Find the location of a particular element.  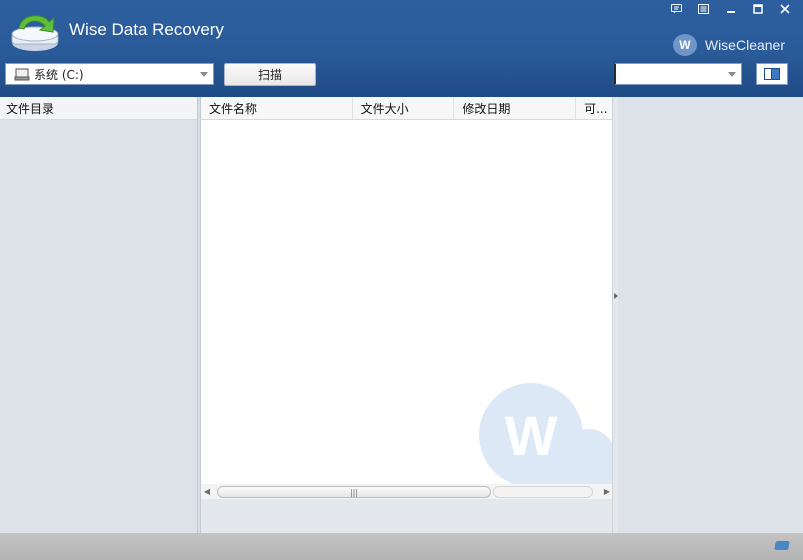

app-logo is located at coordinates (35, 33).